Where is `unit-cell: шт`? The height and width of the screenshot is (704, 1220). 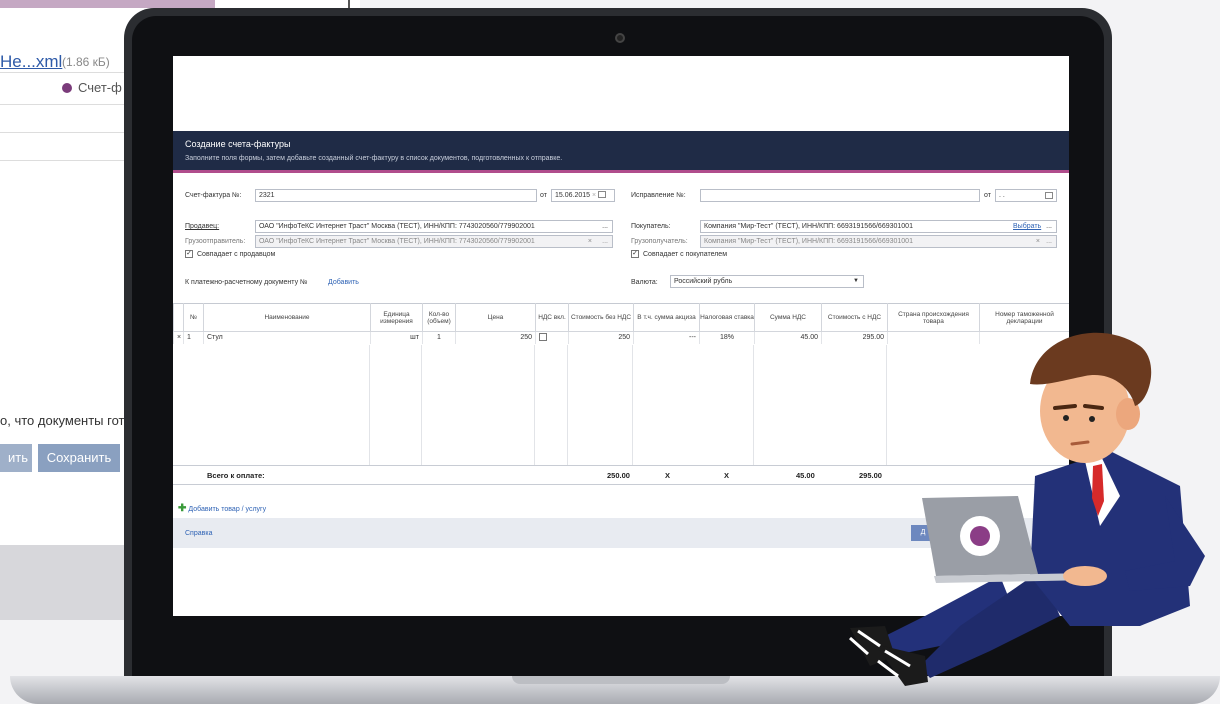
unit-cell: шт is located at coordinates (396, 337).